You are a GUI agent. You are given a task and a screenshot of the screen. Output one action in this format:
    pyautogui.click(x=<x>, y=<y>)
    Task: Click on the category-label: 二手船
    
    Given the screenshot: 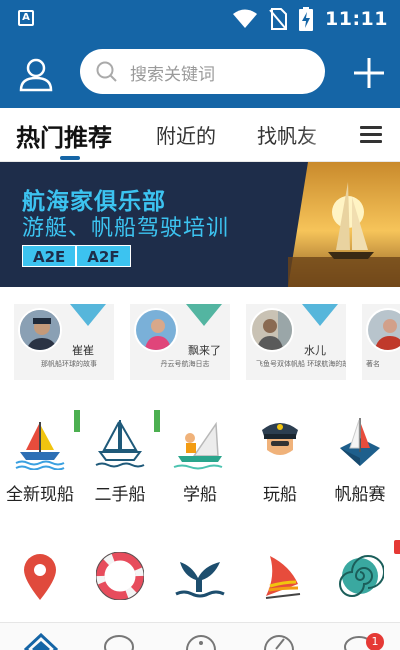 What is the action you would take?
    pyautogui.click(x=120, y=495)
    